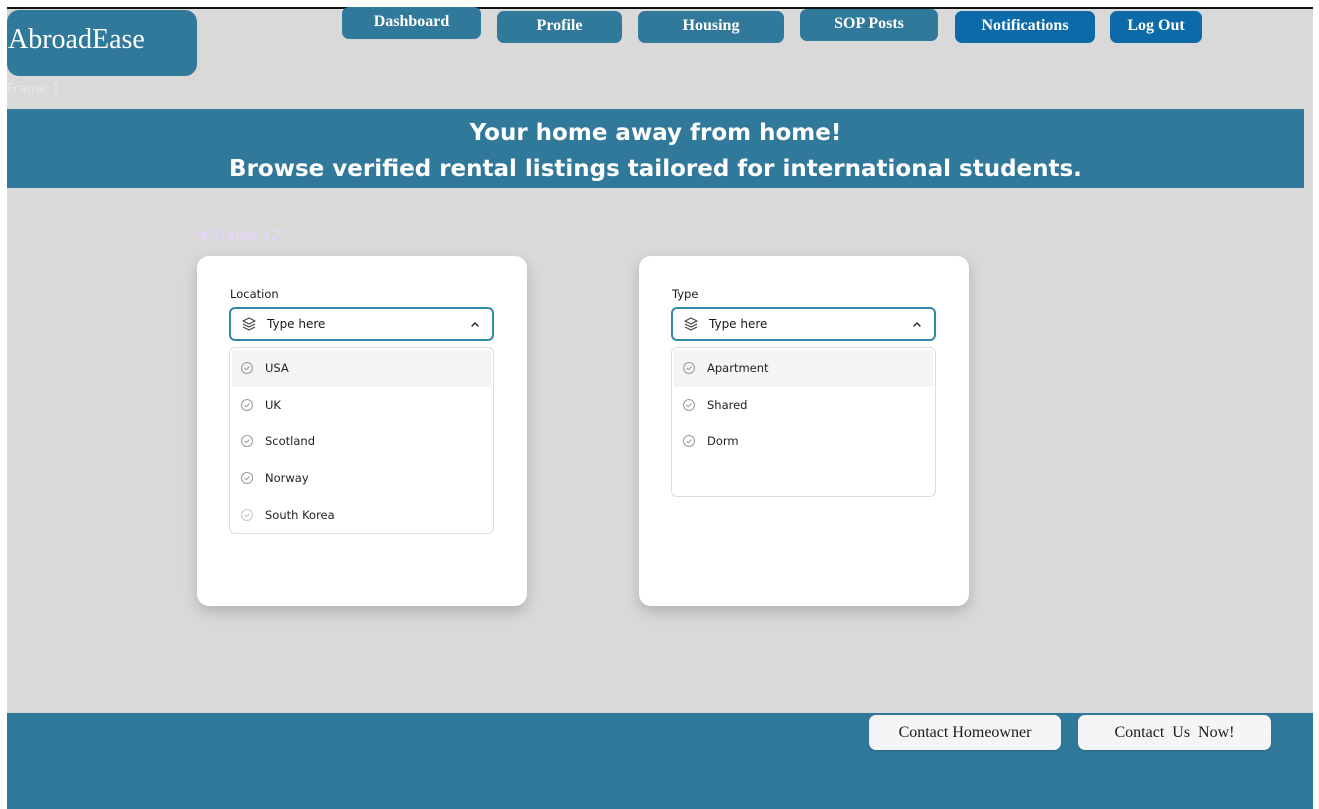  What do you see at coordinates (361, 405) in the screenshot?
I see `location-option-uk: UK` at bounding box center [361, 405].